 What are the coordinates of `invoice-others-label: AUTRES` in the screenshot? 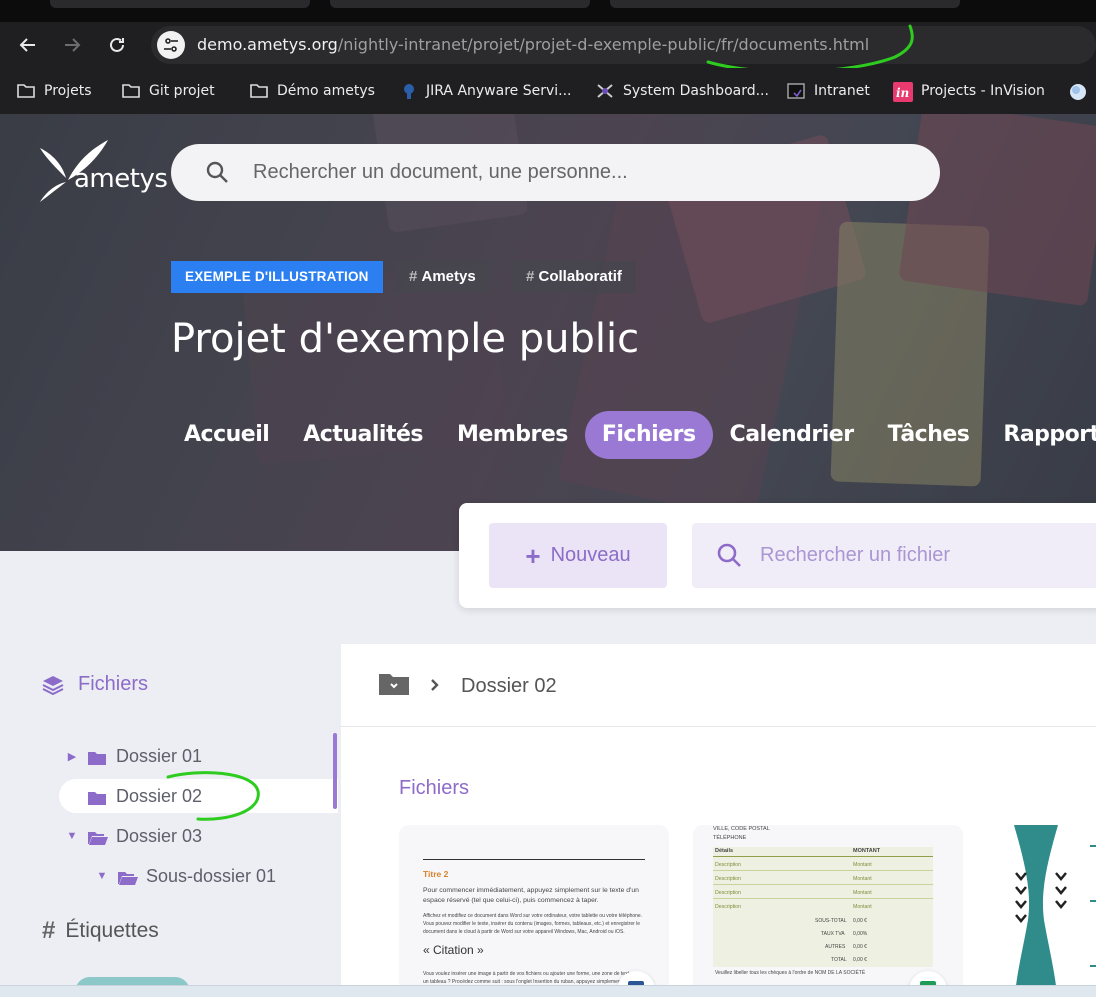 It's located at (835, 947).